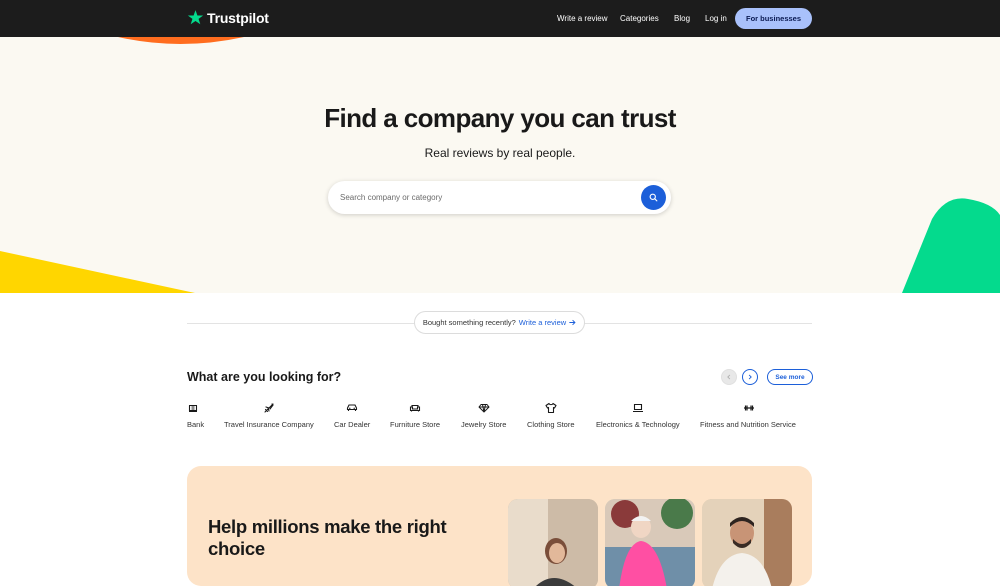 The image size is (1000, 586). I want to click on search-bar, so click(499, 197).